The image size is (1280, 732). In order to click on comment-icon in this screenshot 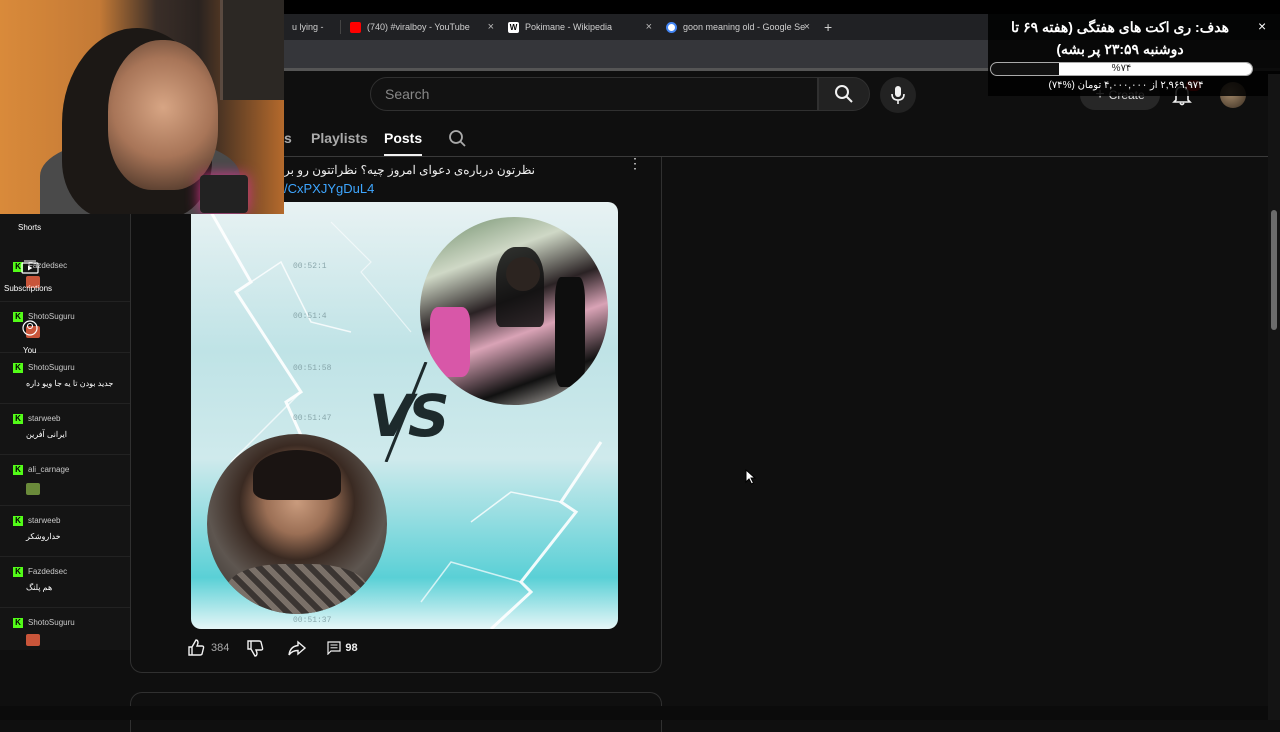, I will do `click(334, 648)`.